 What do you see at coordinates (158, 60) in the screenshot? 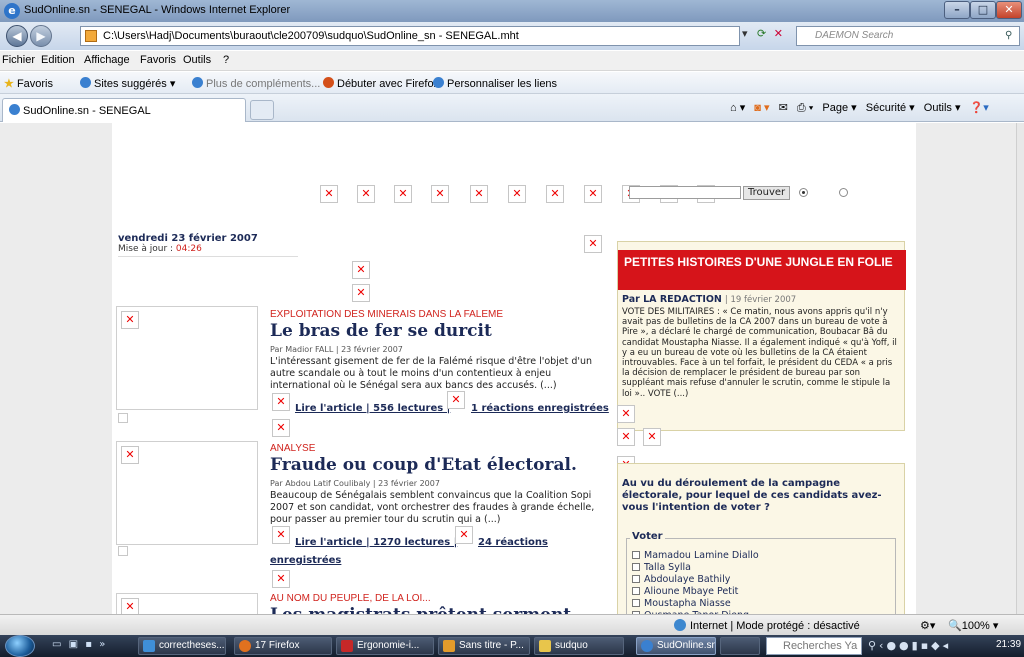
I see `menu-favoris: Favoris` at bounding box center [158, 60].